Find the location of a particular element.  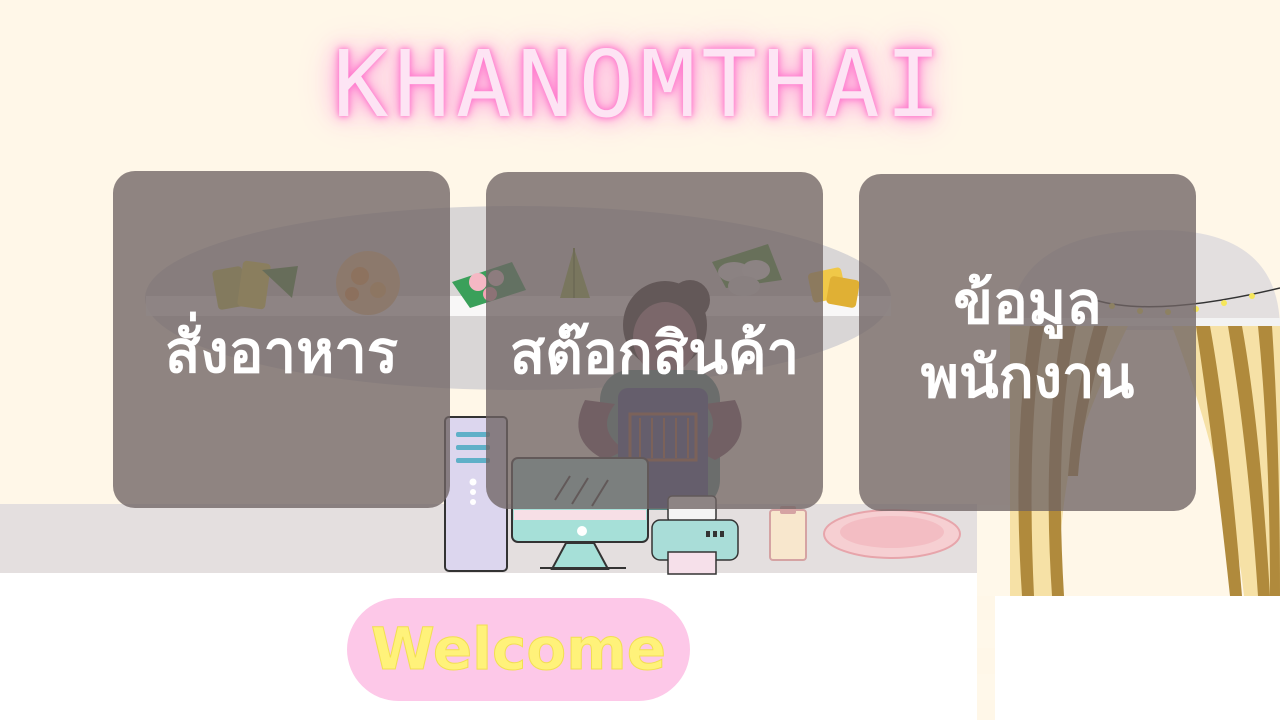

employee-info-button: ข้อมูล พนักงาน is located at coordinates (1027, 342).